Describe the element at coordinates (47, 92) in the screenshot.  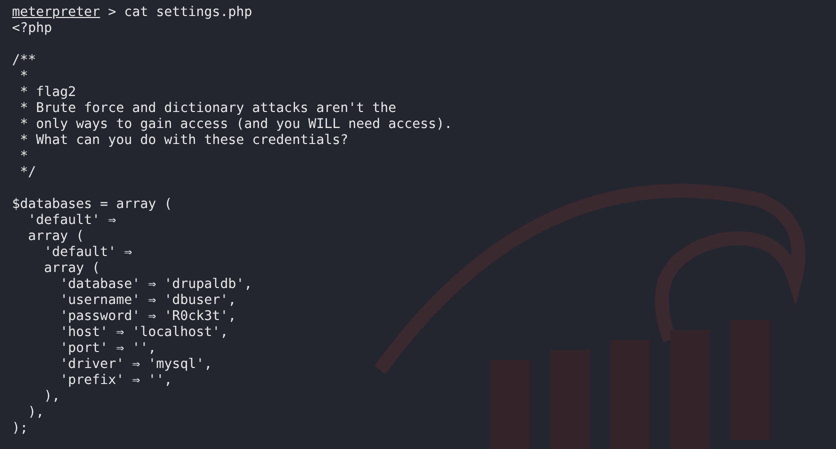
I see `code-line: * flag2` at that location.